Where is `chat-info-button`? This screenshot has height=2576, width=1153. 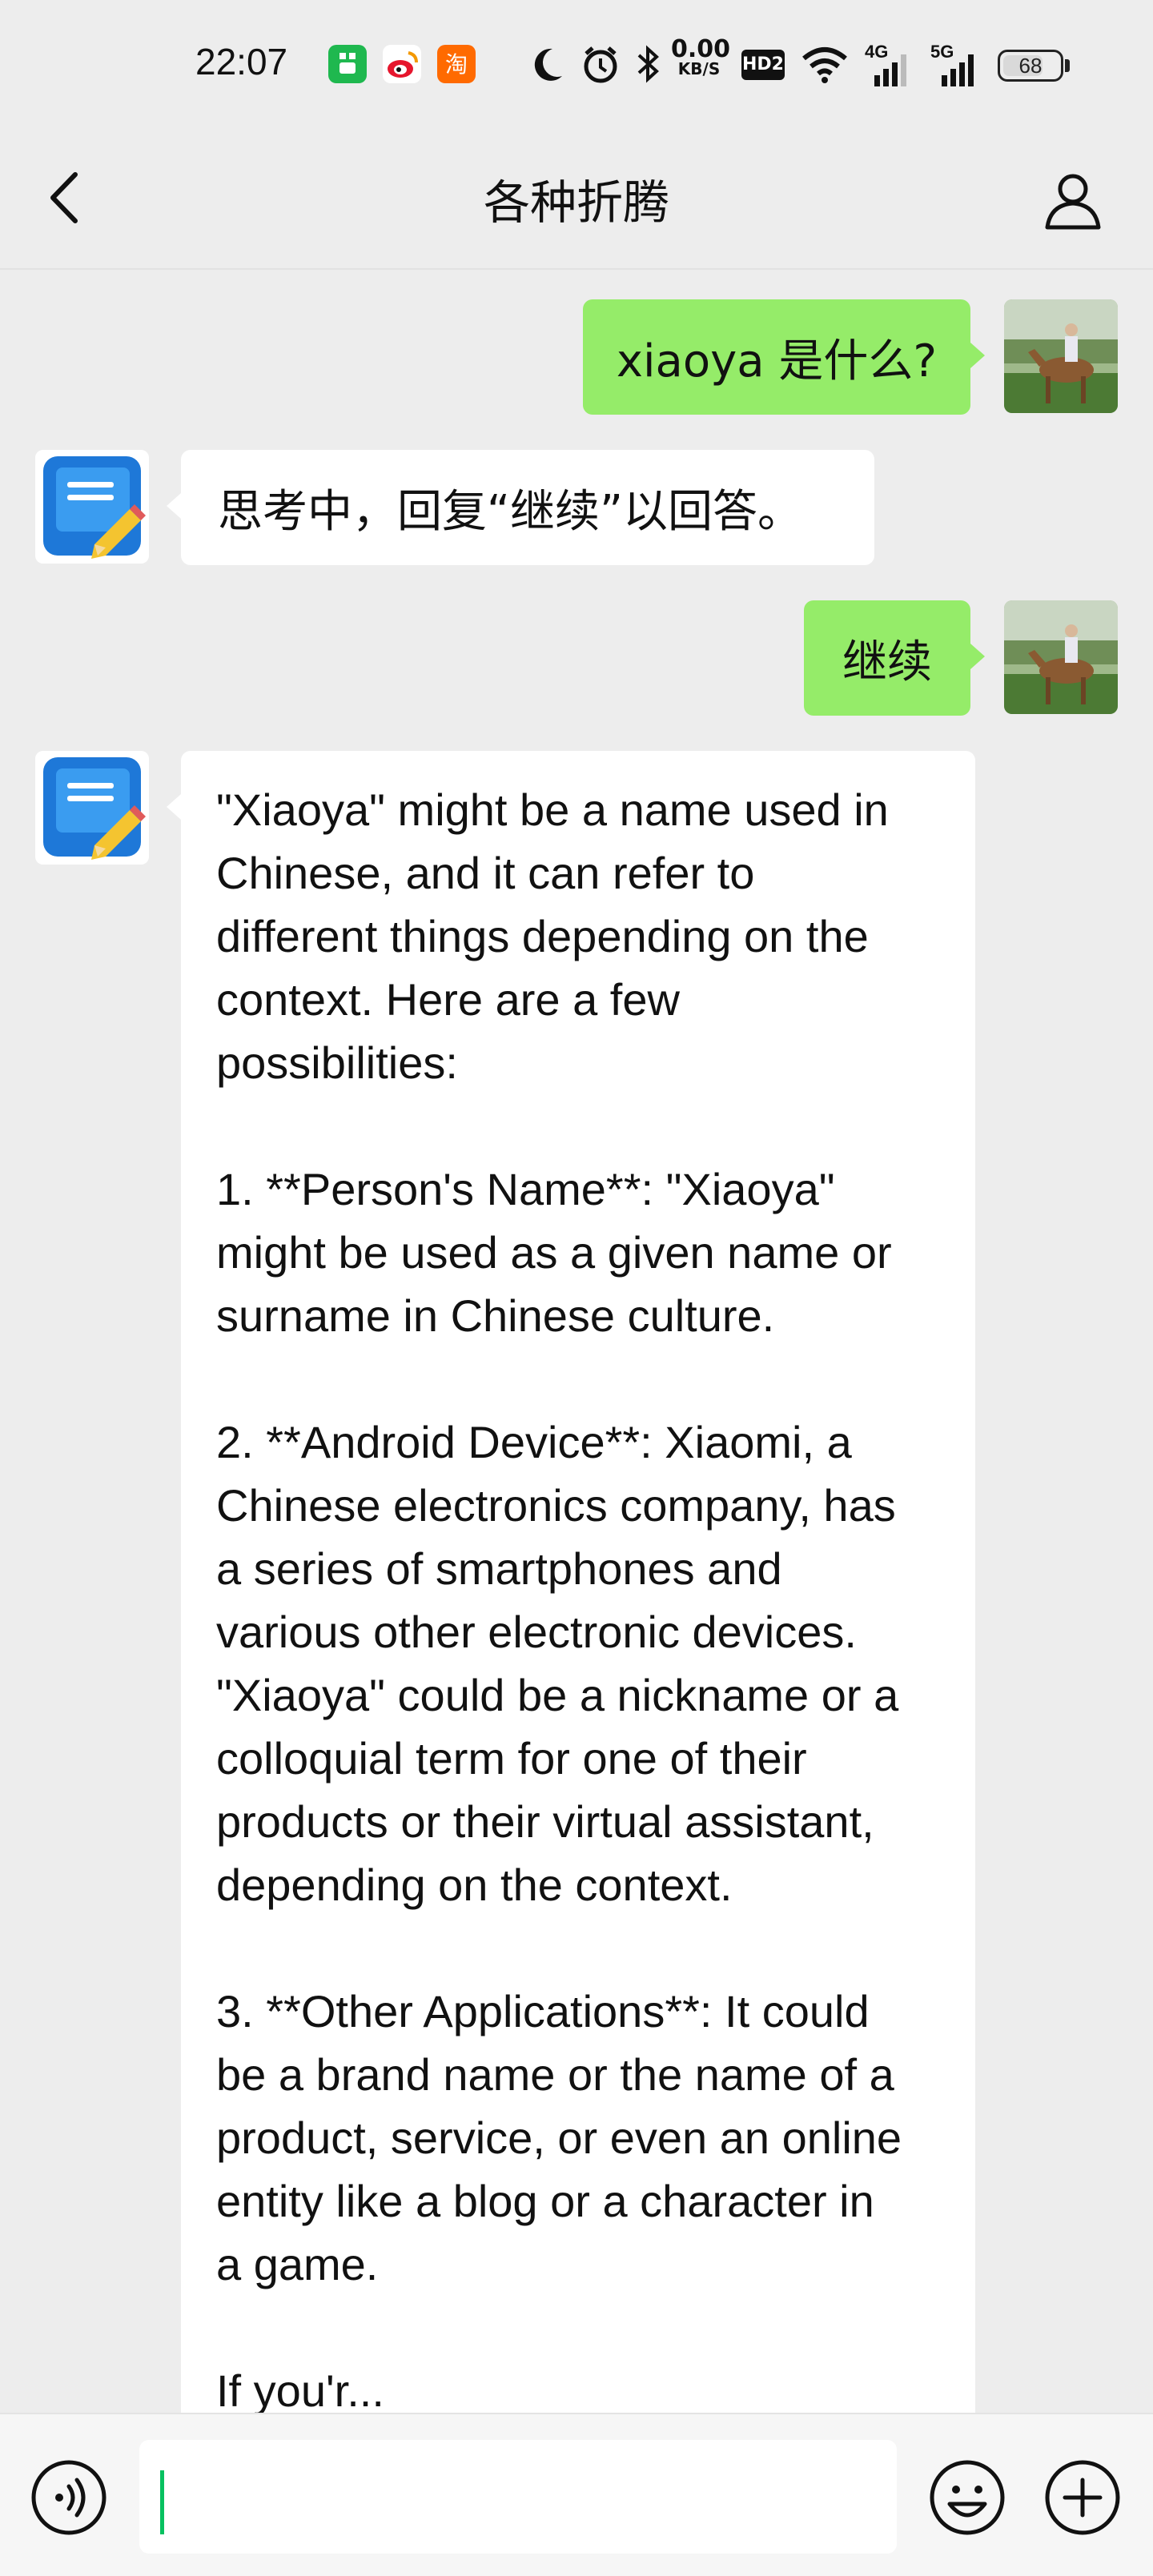 chat-info-button is located at coordinates (1073, 200).